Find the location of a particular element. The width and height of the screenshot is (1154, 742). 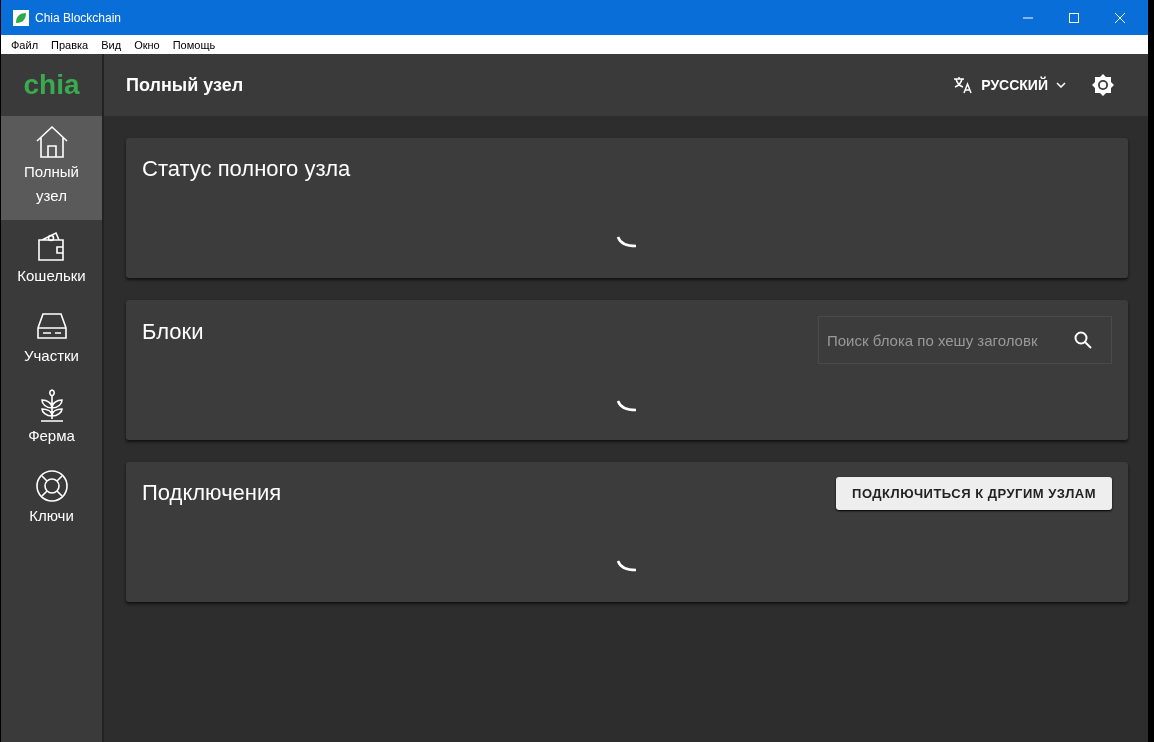

search-field: Поиск блока по хешу заголовк is located at coordinates (965, 340).